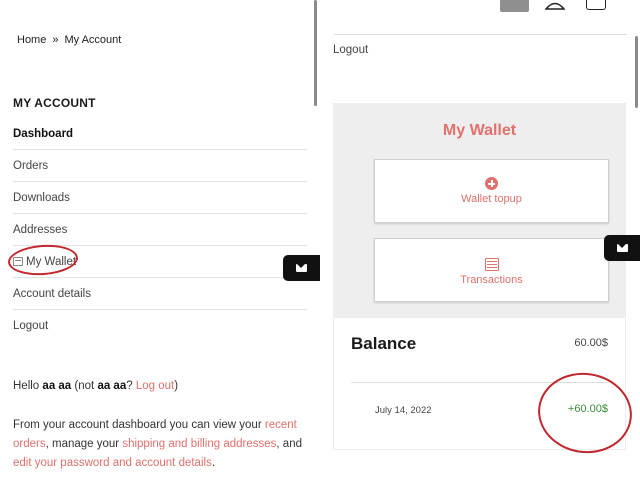 This screenshot has width=640, height=480. I want to click on list-icon, so click(491, 264).